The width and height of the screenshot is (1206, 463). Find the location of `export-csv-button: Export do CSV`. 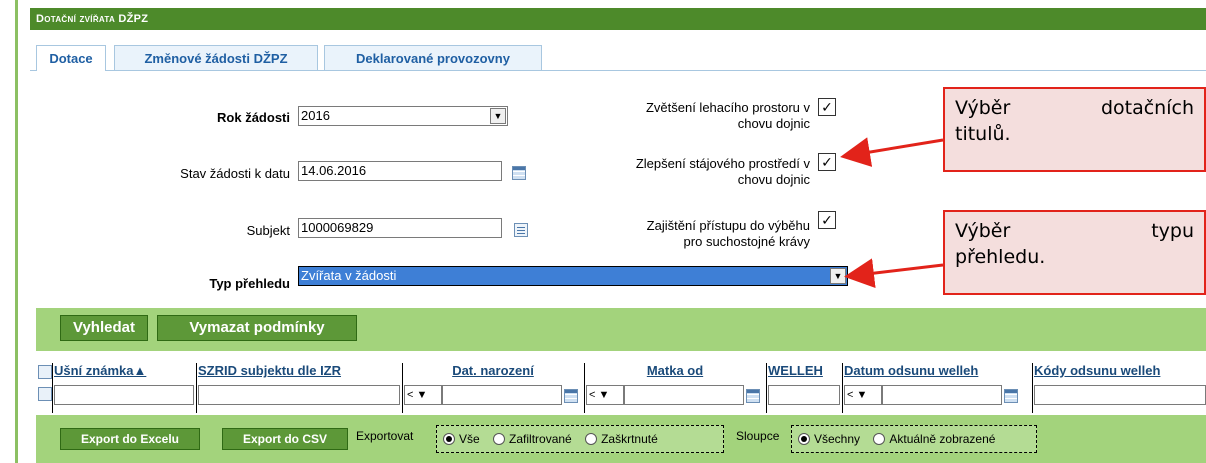

export-csv-button: Export do CSV is located at coordinates (285, 439).